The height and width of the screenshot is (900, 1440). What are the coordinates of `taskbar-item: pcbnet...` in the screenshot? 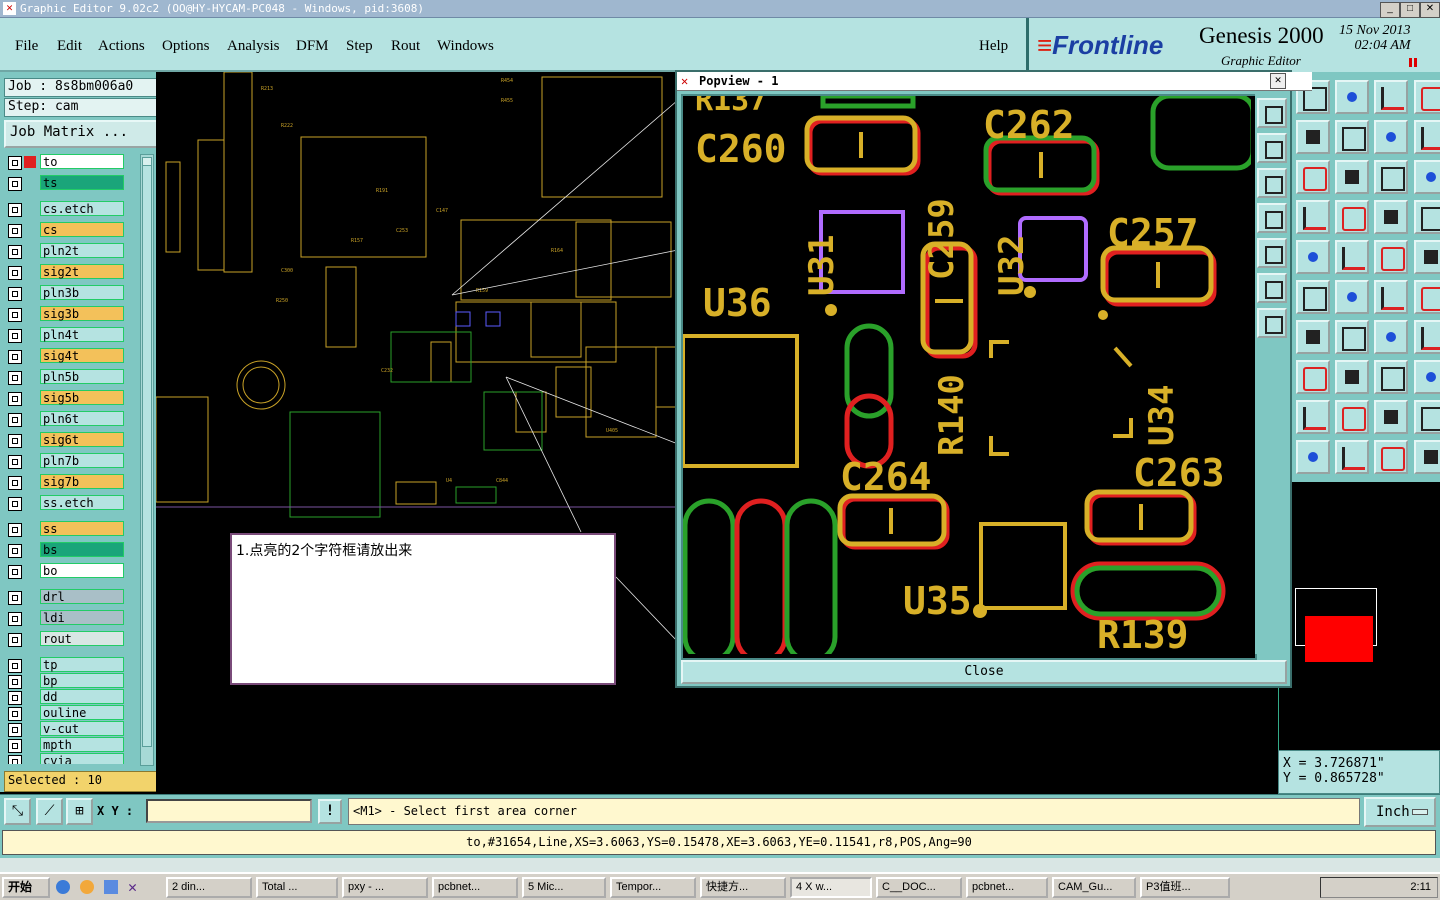 It's located at (475, 887).